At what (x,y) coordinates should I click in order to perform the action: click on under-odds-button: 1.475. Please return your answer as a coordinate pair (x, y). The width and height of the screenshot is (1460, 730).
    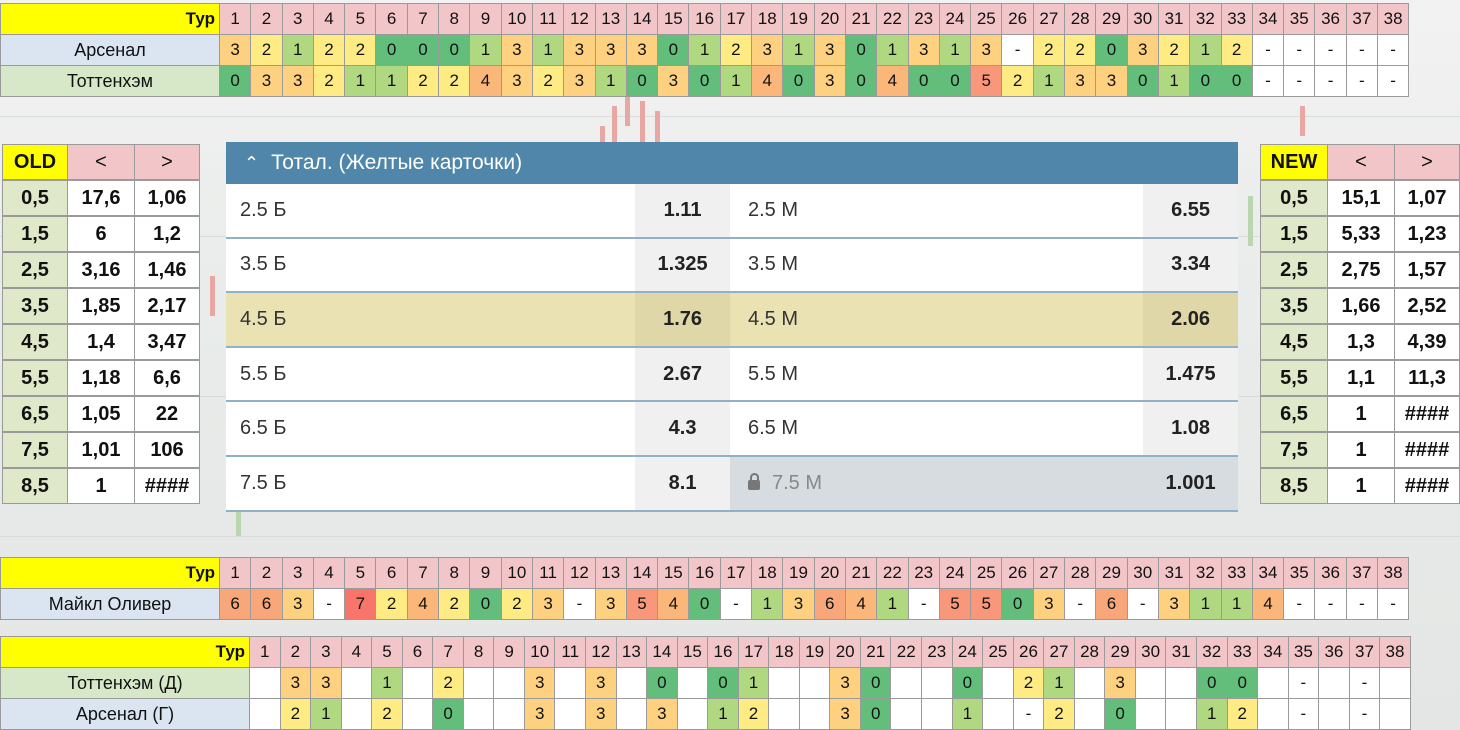
    Looking at the image, I should click on (1190, 374).